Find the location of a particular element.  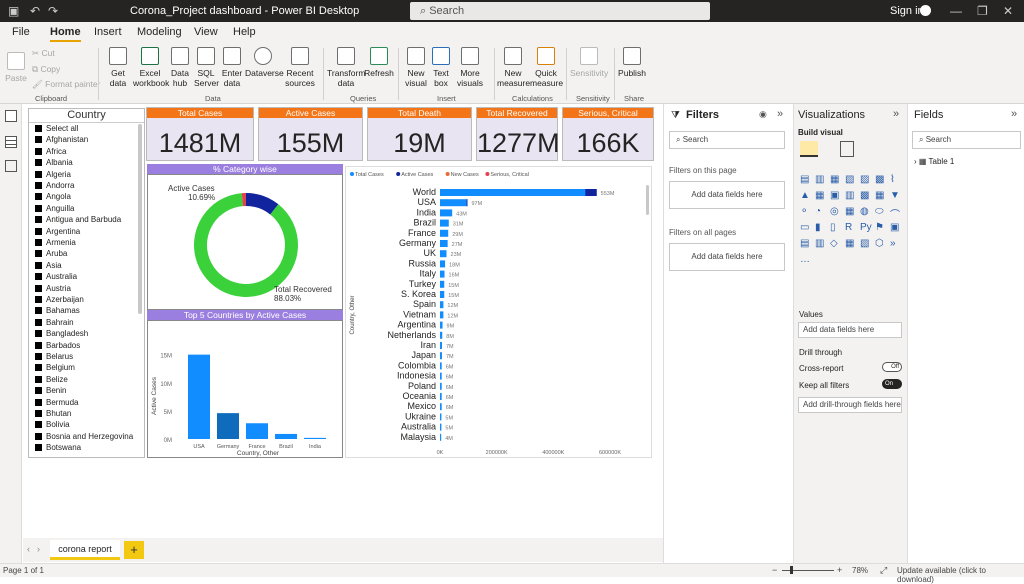

slicer-item: Bangladesh is located at coordinates (61, 333).